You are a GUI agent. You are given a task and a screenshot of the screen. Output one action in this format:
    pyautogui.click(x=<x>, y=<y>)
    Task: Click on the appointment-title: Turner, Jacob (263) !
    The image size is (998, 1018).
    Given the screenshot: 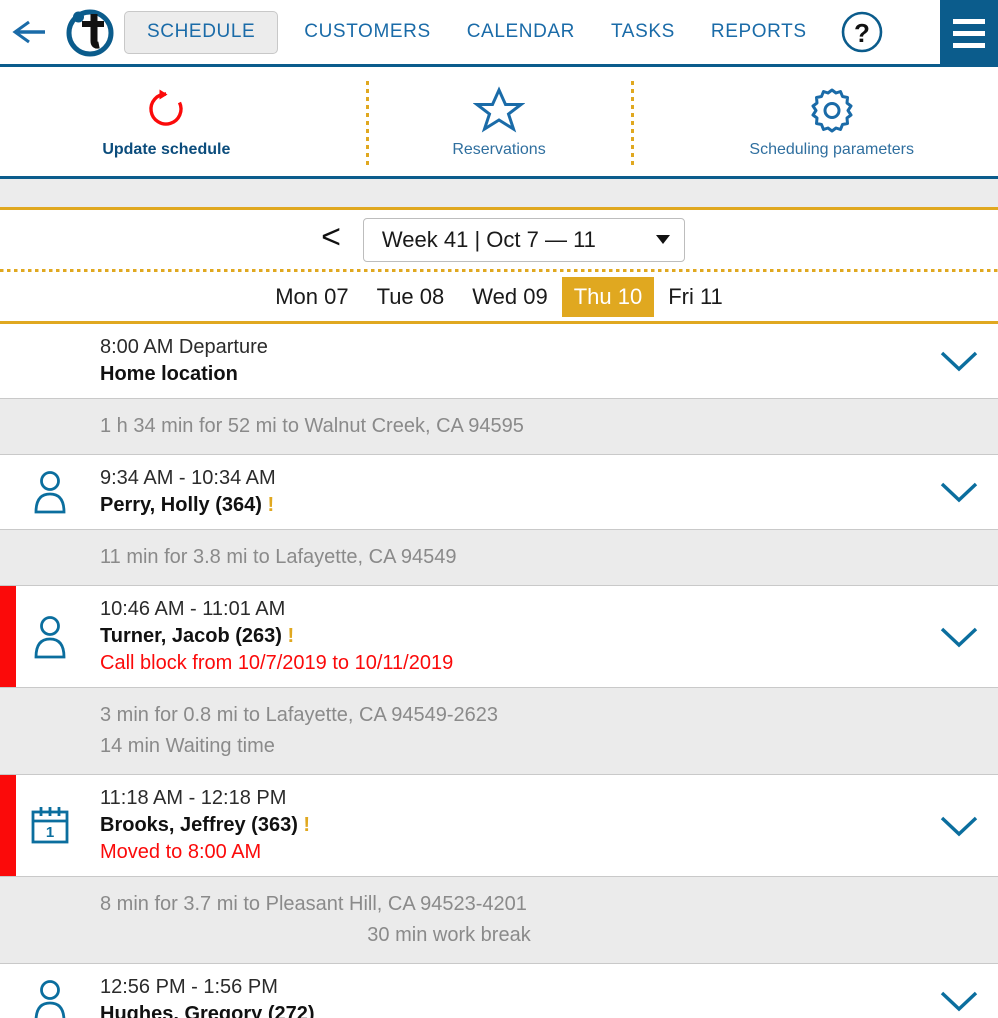 What is the action you would take?
    pyautogui.click(x=500, y=636)
    